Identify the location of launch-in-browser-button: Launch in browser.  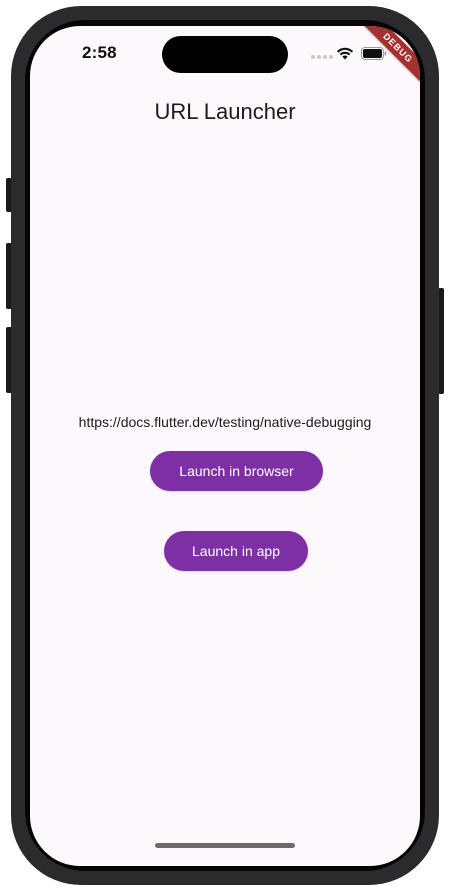
(236, 471).